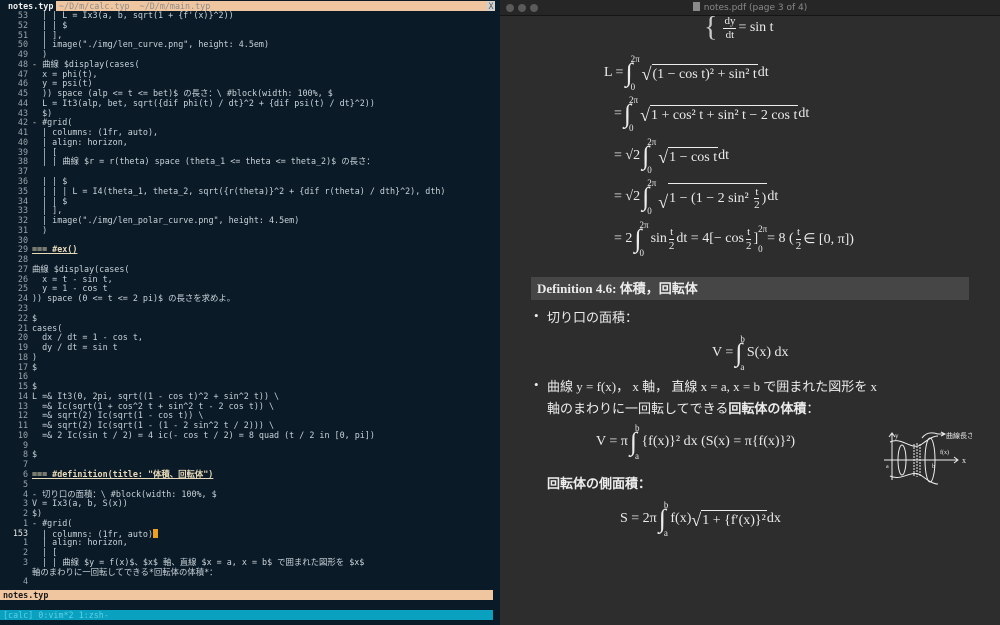 The image size is (1000, 625). Describe the element at coordinates (250, 523) in the screenshot. I see `code-line: 1- #grid(` at that location.